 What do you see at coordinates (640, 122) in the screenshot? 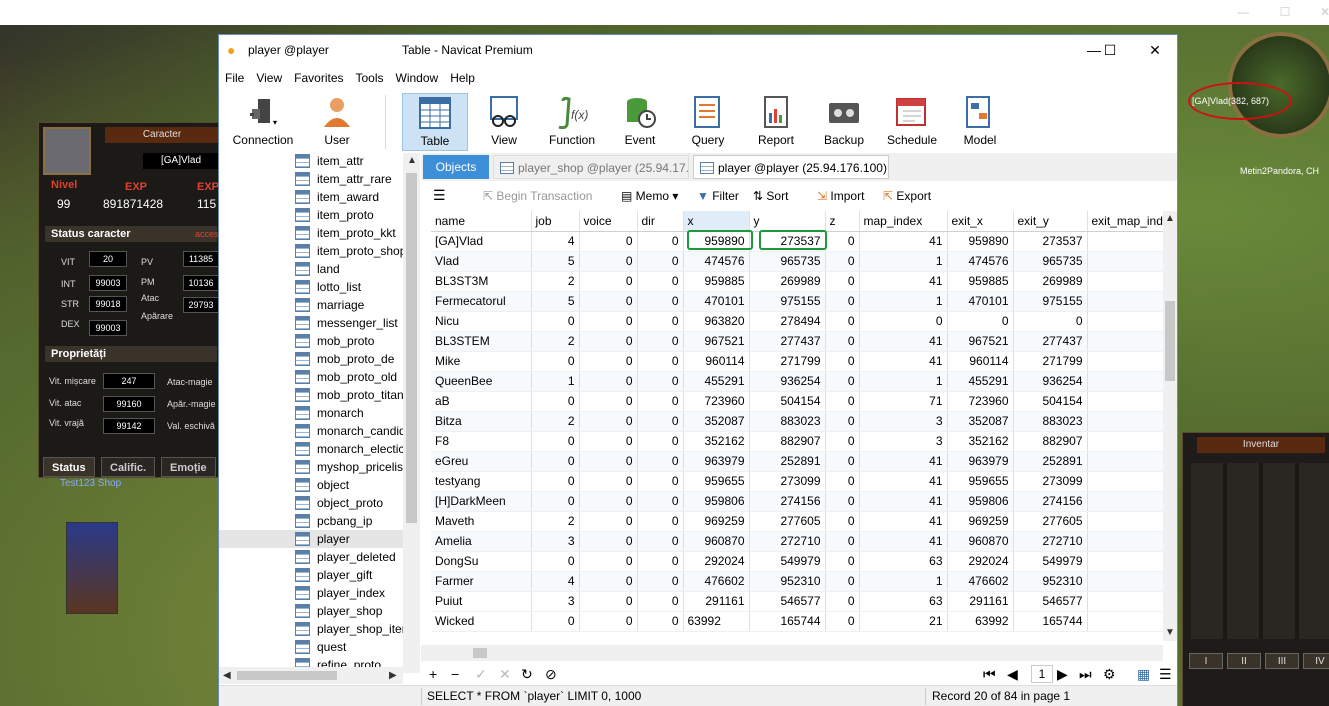
I see `toolbar-event-button: Event` at bounding box center [640, 122].